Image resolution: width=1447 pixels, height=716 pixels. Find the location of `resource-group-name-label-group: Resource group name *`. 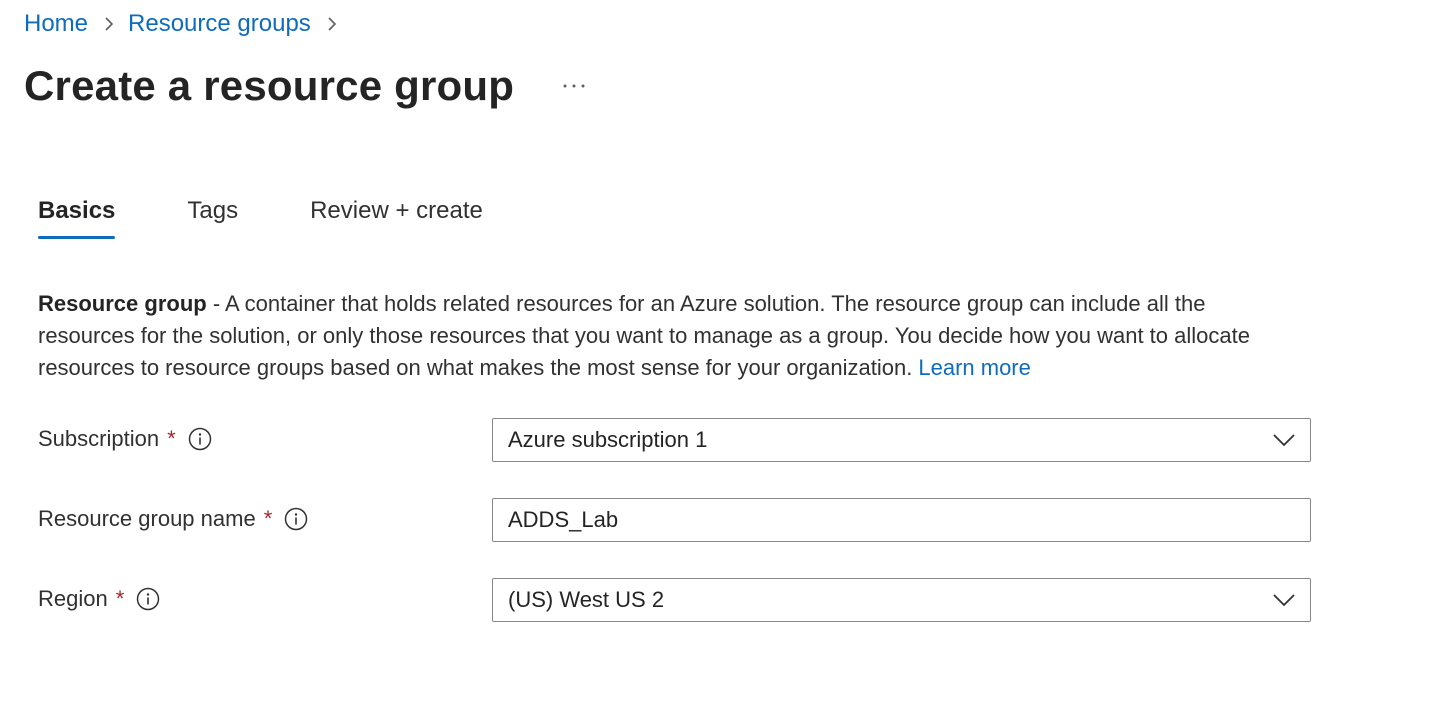

resource-group-name-label-group: Resource group name * is located at coordinates (173, 519).